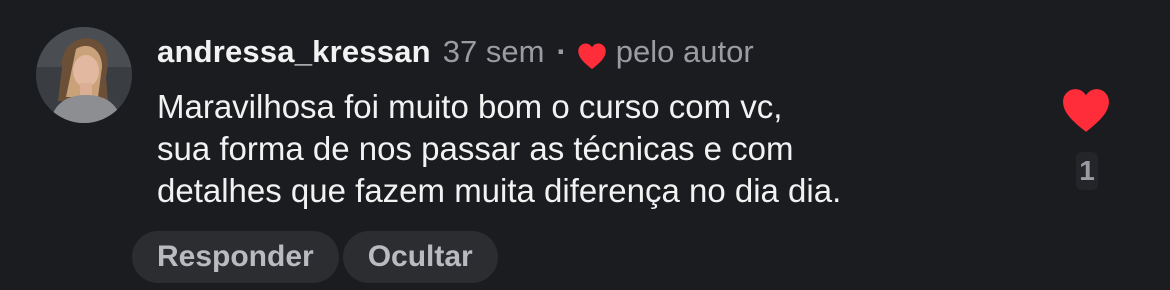 The width and height of the screenshot is (1170, 290). What do you see at coordinates (493, 51) in the screenshot?
I see `comment-time: 37 sem` at bounding box center [493, 51].